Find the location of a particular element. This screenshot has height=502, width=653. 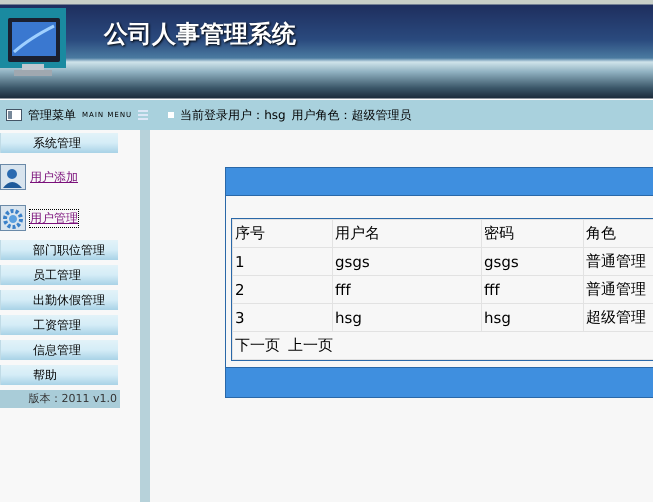

pager-link: 下一页 is located at coordinates (257, 345).